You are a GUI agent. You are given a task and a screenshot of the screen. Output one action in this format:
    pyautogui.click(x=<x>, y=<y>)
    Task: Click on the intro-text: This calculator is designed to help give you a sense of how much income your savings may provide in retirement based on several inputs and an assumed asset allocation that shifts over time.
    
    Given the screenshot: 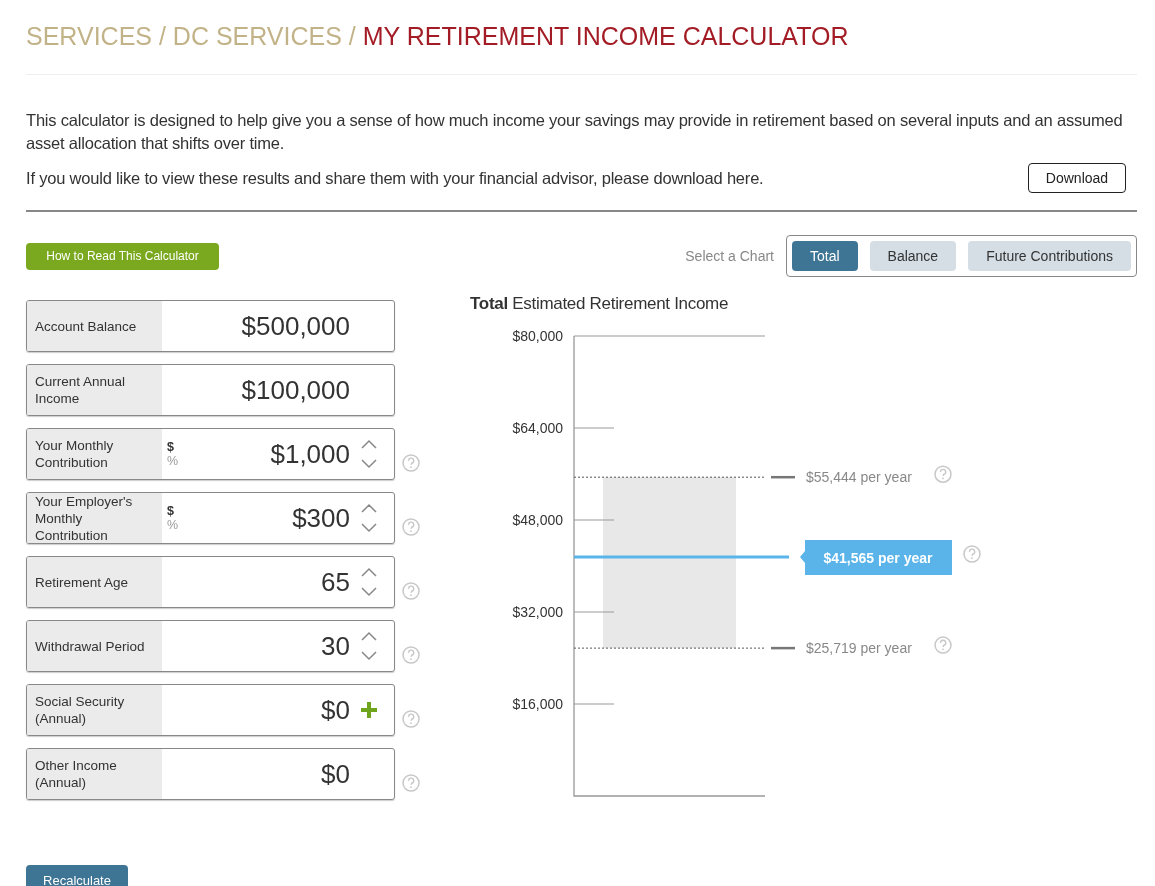 What is the action you would take?
    pyautogui.click(x=575, y=132)
    